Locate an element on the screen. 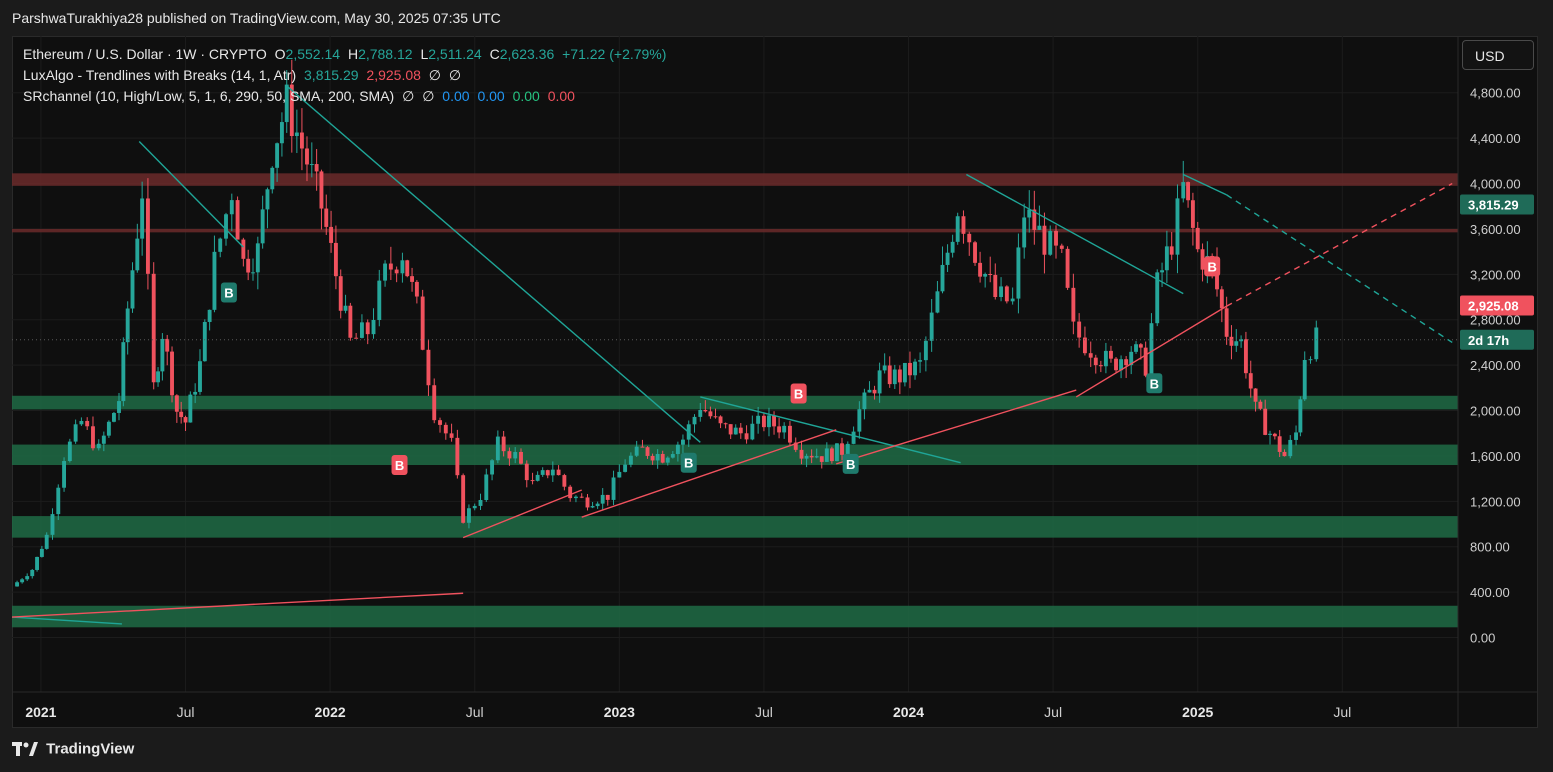 Image resolution: width=1553 pixels, height=772 pixels. currency-button: USD is located at coordinates (1498, 55).